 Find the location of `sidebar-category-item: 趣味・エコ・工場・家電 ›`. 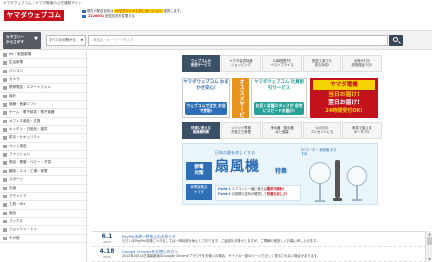

sidebar-category-item: 趣味・エコ・工場・家電 › is located at coordinates (43, 172).